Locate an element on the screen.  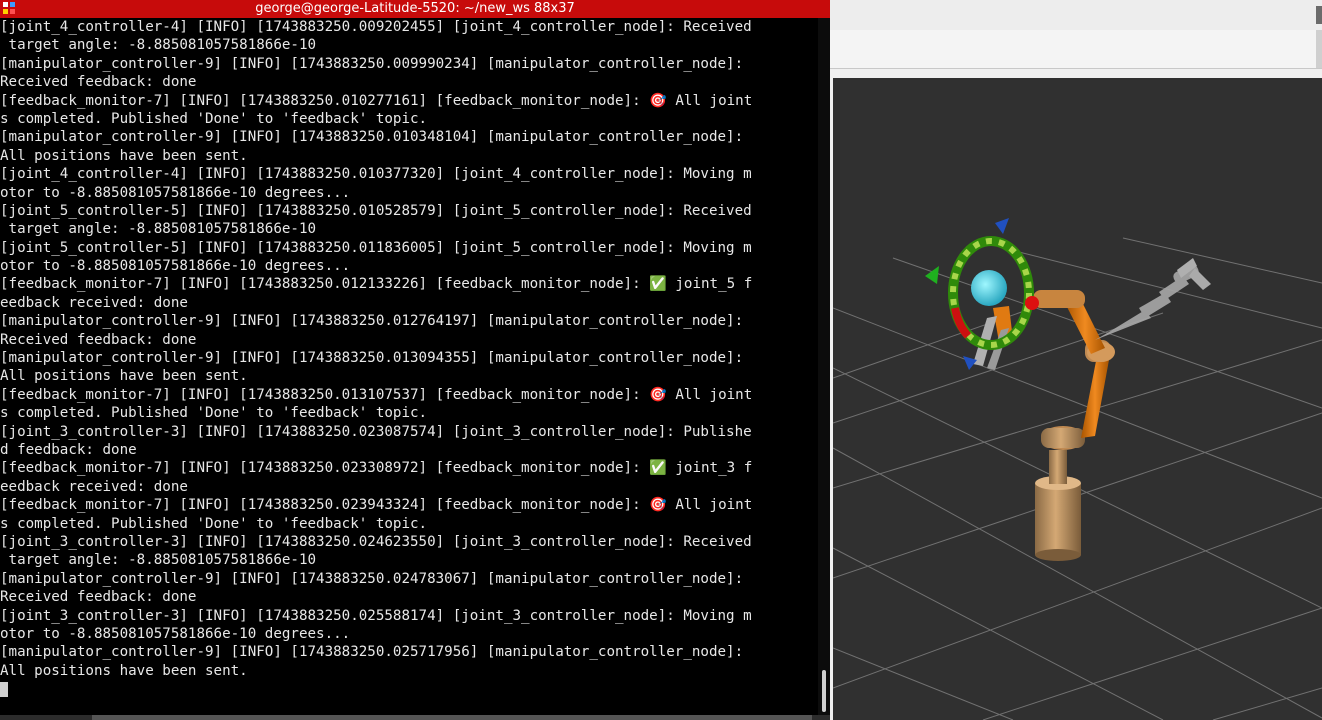
terminal-app-icon is located at coordinates (9, 8).